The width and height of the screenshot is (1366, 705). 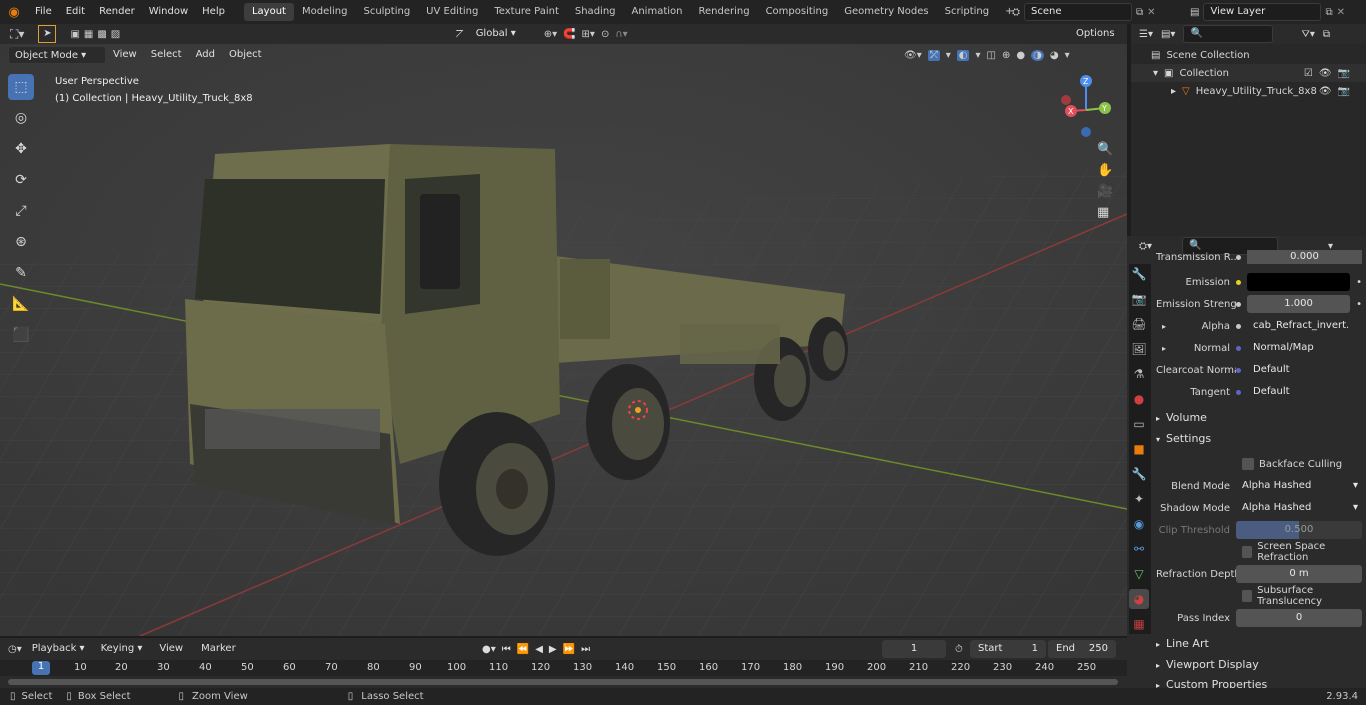 What do you see at coordinates (1037, 55) in the screenshot?
I see `material-shading-icon: ◑` at bounding box center [1037, 55].